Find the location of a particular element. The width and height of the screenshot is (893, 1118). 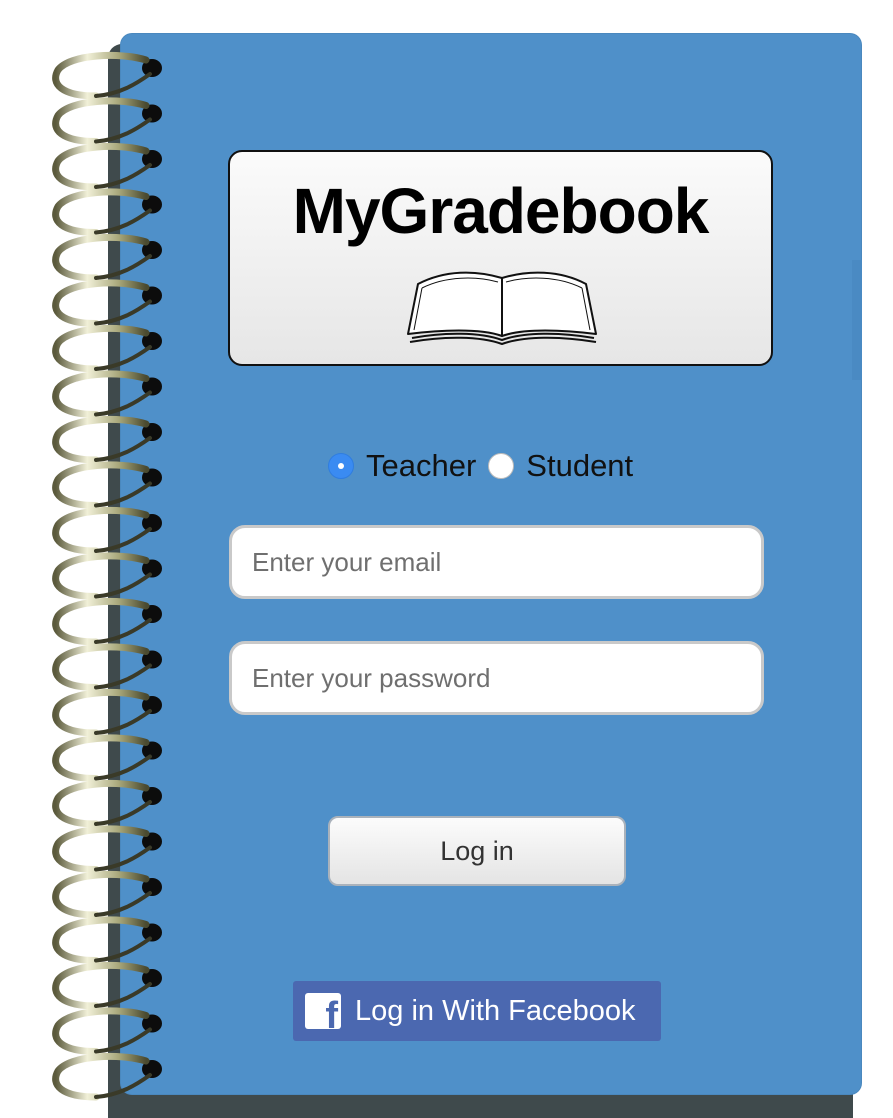

app-title: MyGradebook is located at coordinates (501, 211).